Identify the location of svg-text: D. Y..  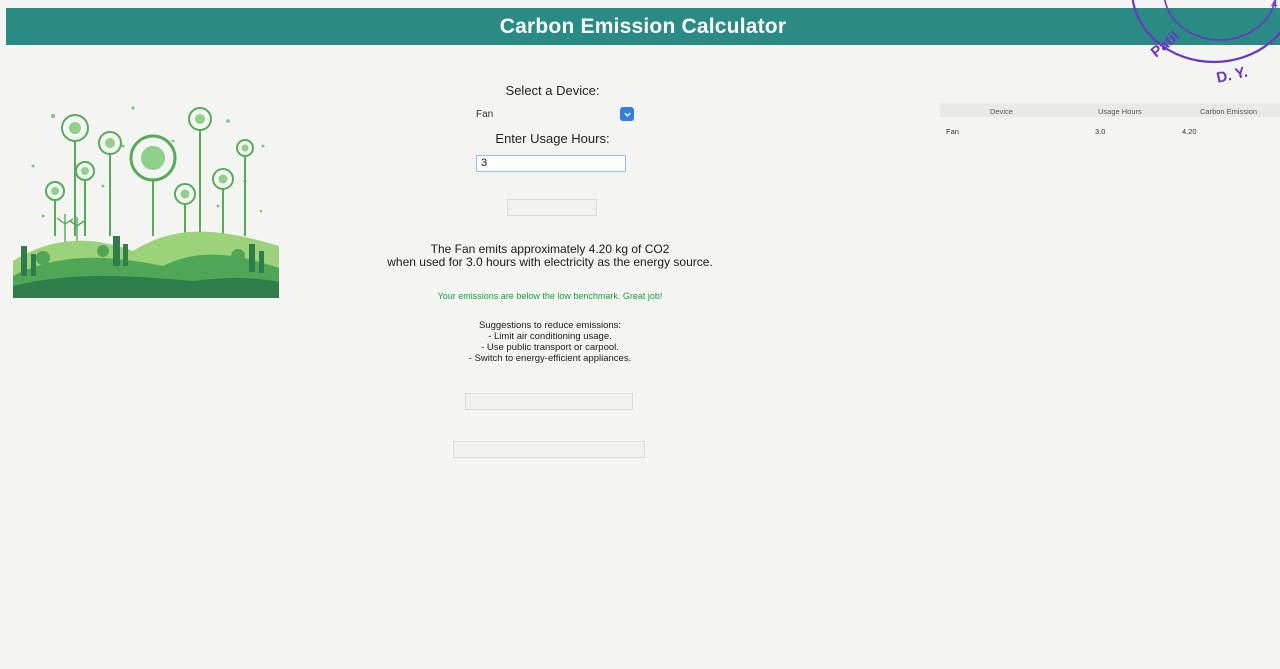
(1232, 75).